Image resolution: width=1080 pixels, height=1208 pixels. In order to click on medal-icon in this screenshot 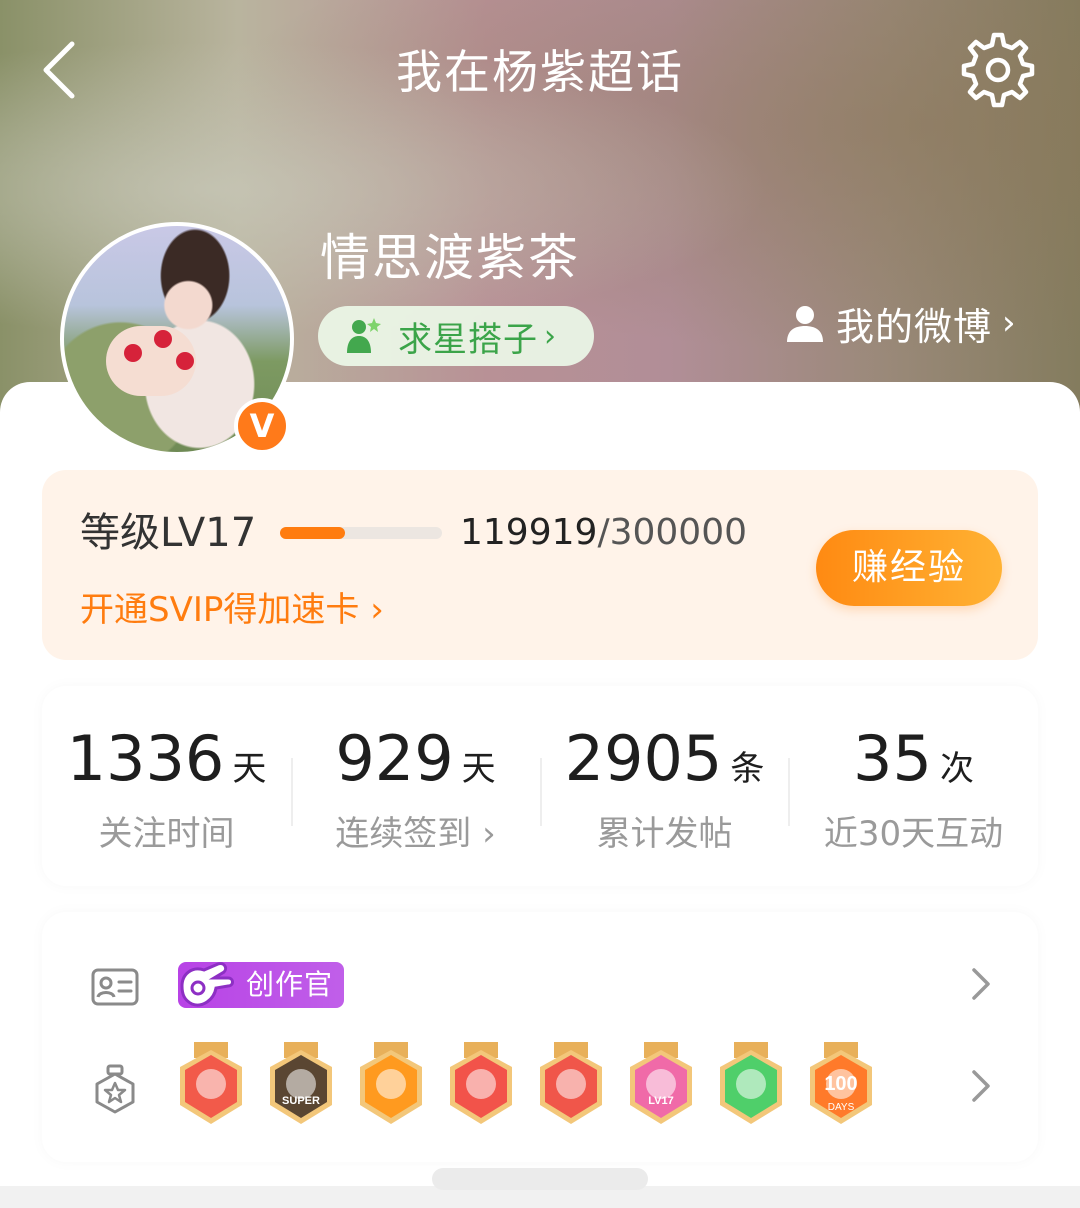, I will do `click(115, 1089)`.